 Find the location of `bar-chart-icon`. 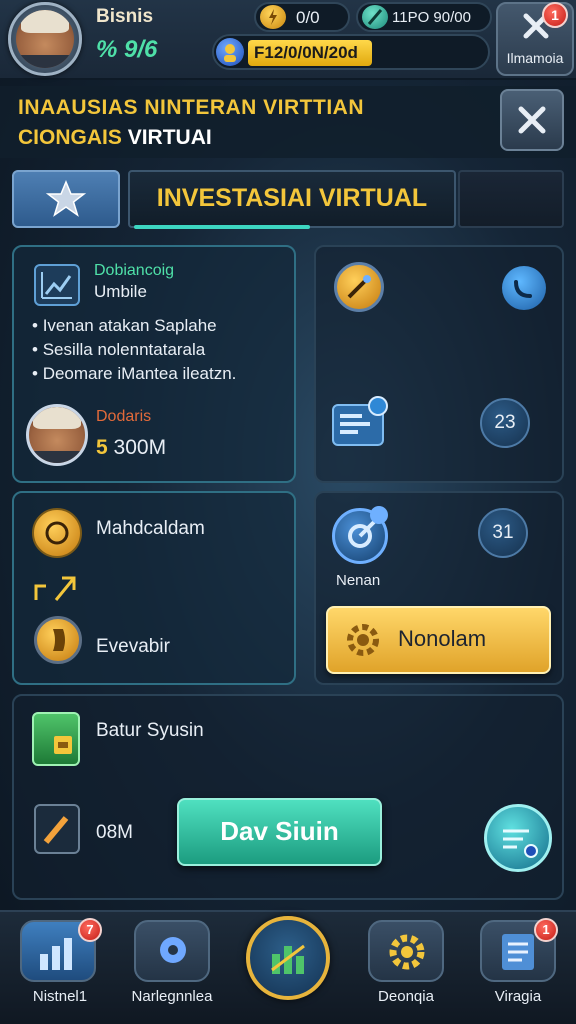

bar-chart-icon is located at coordinates (56, 954).